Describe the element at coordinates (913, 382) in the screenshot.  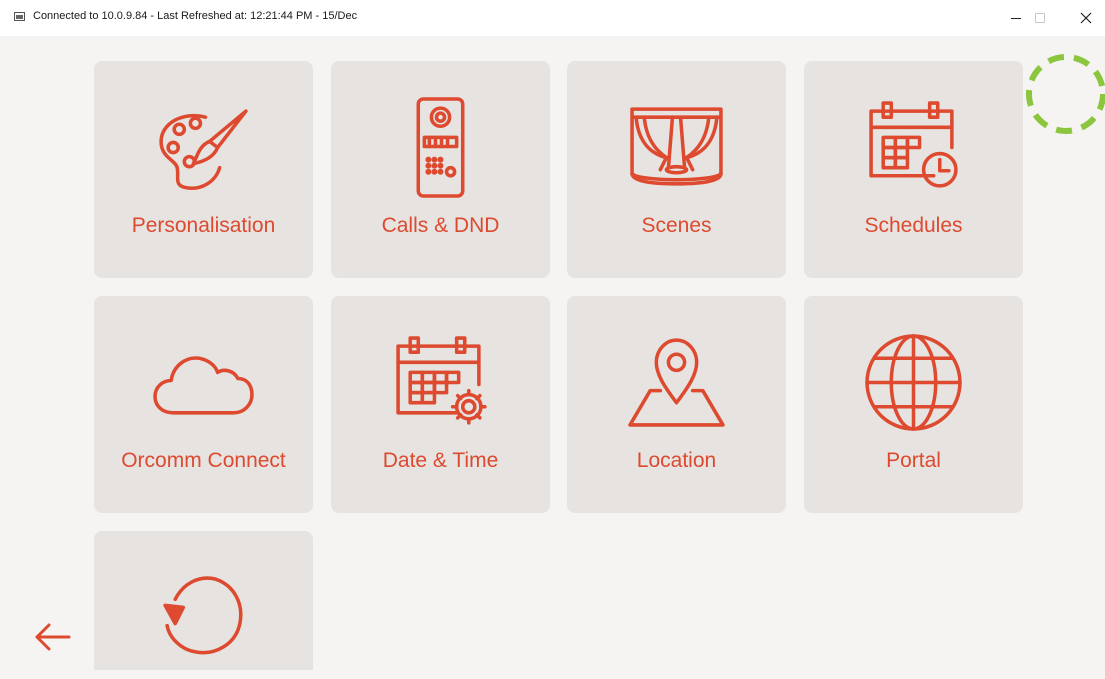
I see `globe-icon` at that location.